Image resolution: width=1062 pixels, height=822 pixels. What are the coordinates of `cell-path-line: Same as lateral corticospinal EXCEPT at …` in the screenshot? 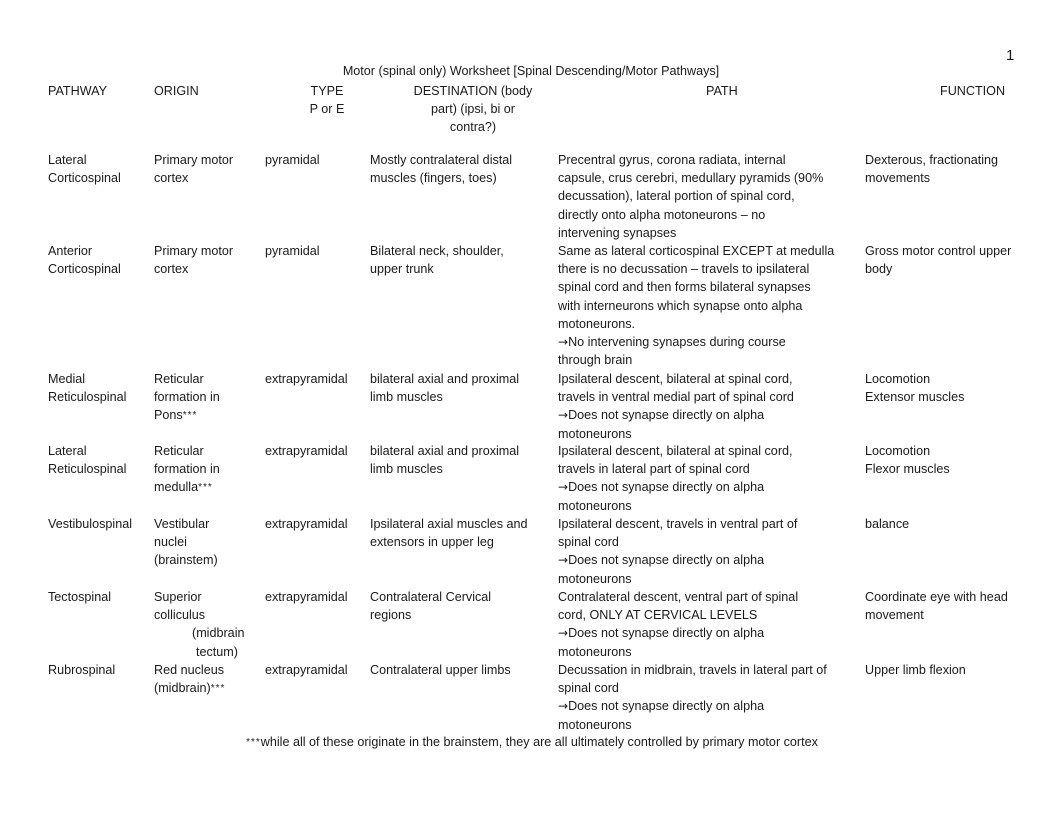 It's located at (696, 251).